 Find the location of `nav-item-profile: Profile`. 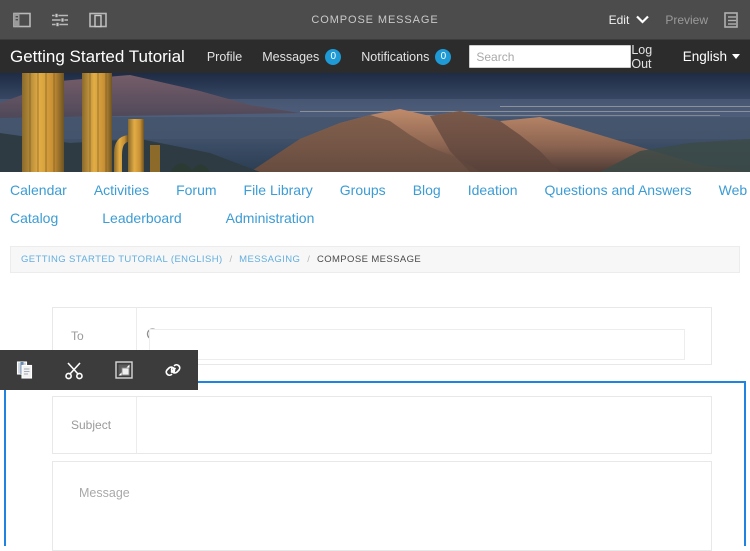

nav-item-profile: Profile is located at coordinates (224, 57).